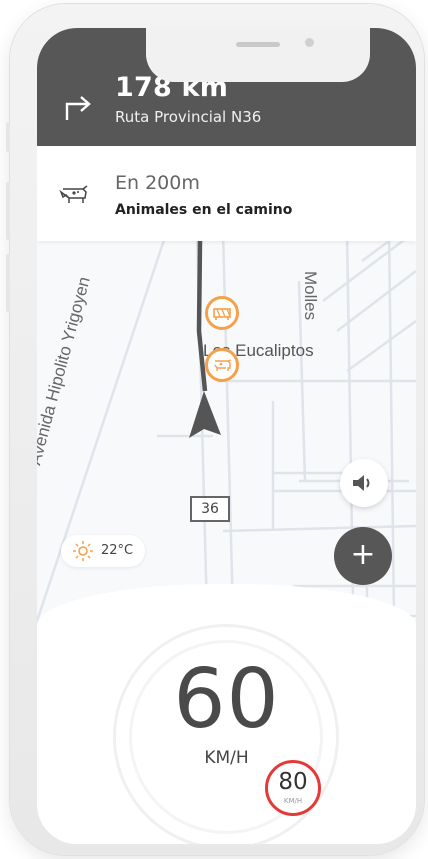 This screenshot has height=859, width=428. What do you see at coordinates (226, 758) in the screenshot?
I see `speed-unit: KM/H` at bounding box center [226, 758].